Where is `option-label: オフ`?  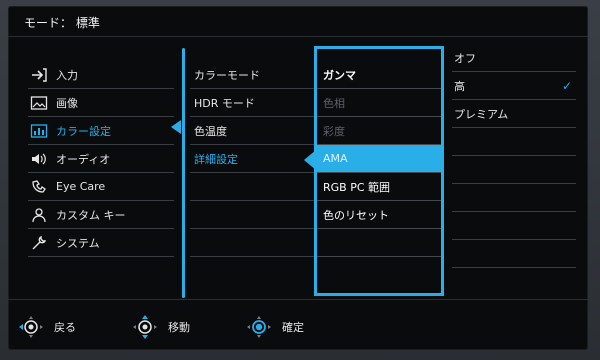
option-label: オフ is located at coordinates (465, 58).